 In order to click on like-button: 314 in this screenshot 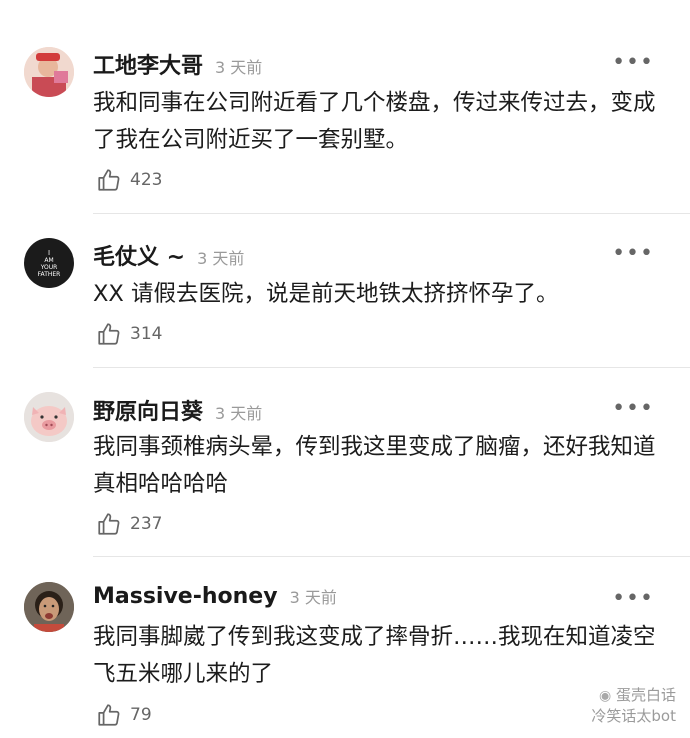, I will do `click(129, 334)`.